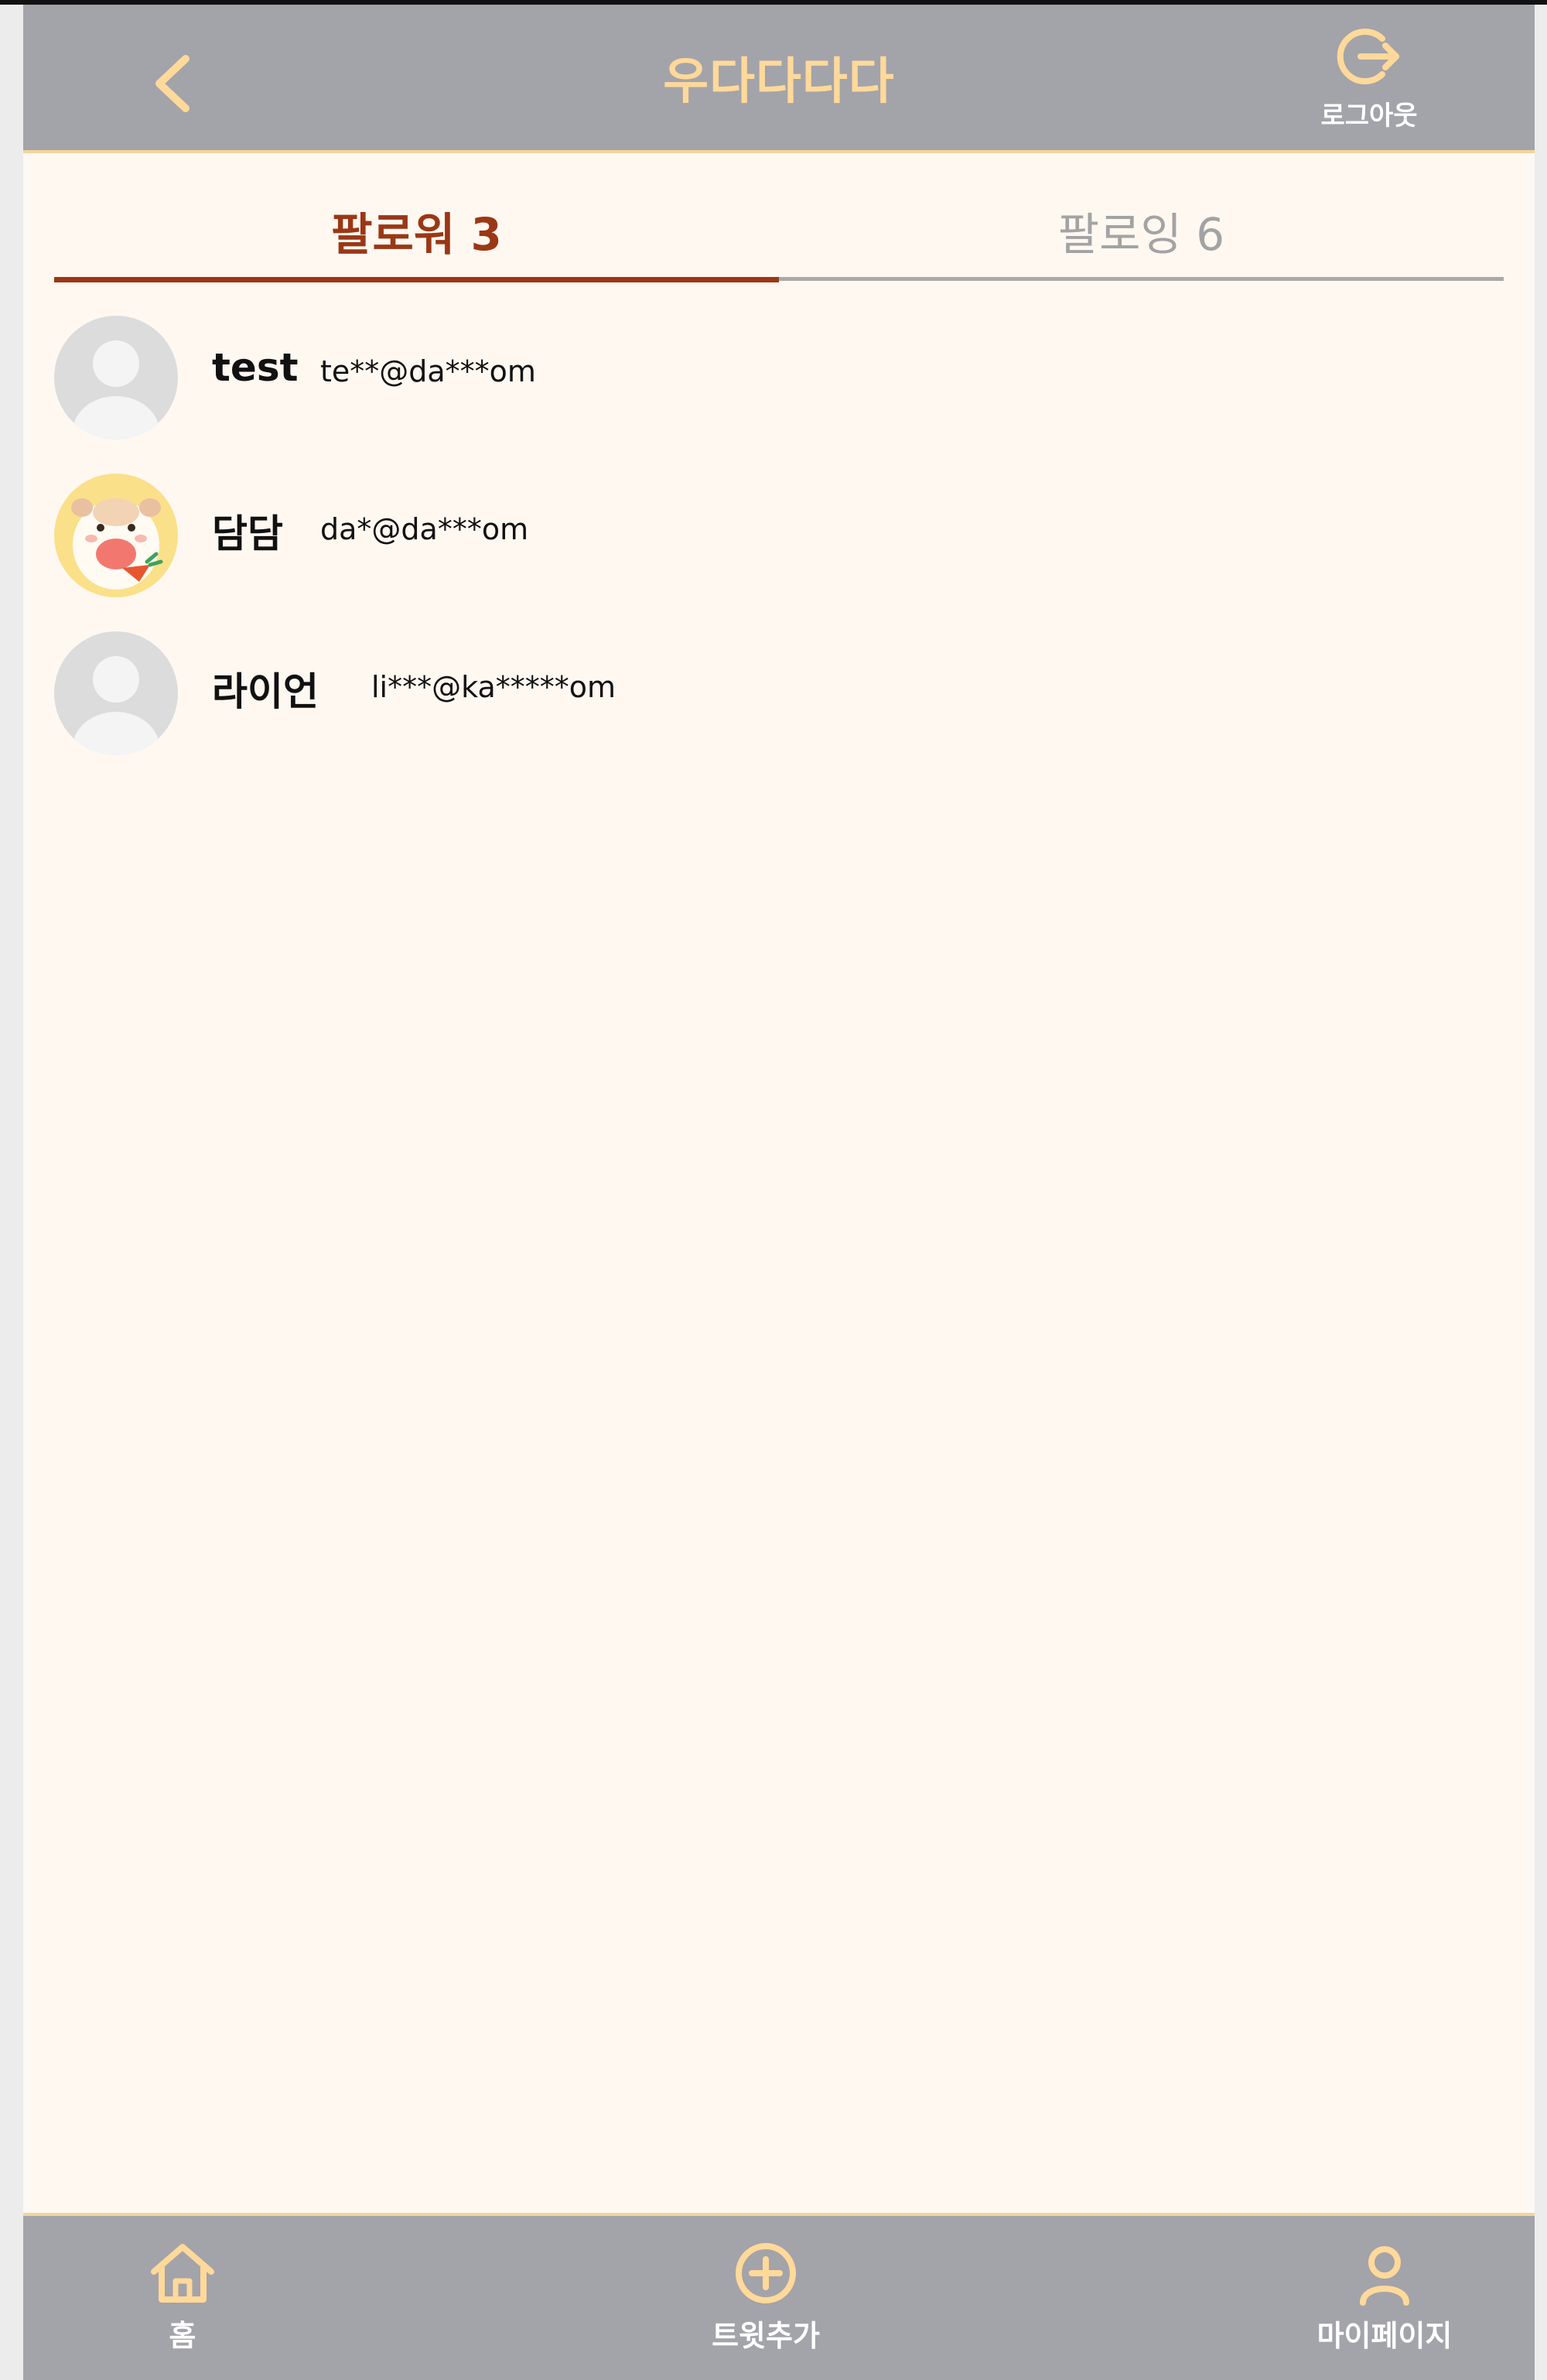  I want to click on plus-circle-icon, so click(766, 2273).